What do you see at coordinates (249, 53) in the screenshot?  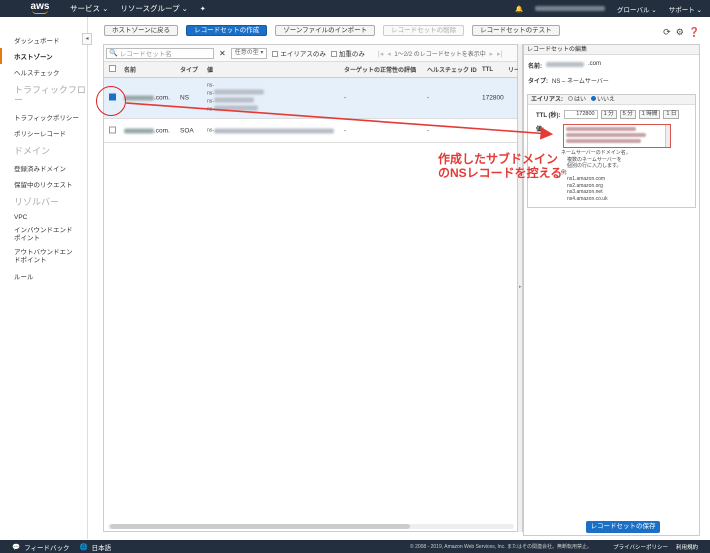 I see `type-filter-select: 任意の型 ▾` at bounding box center [249, 53].